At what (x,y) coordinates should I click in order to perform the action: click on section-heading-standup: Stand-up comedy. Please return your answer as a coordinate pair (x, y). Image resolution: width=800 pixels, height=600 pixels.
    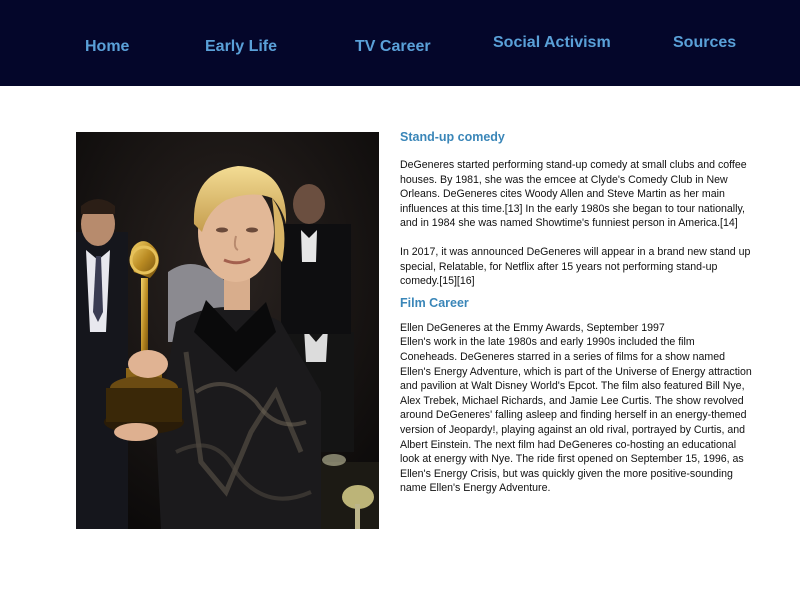
    Looking at the image, I should click on (452, 137).